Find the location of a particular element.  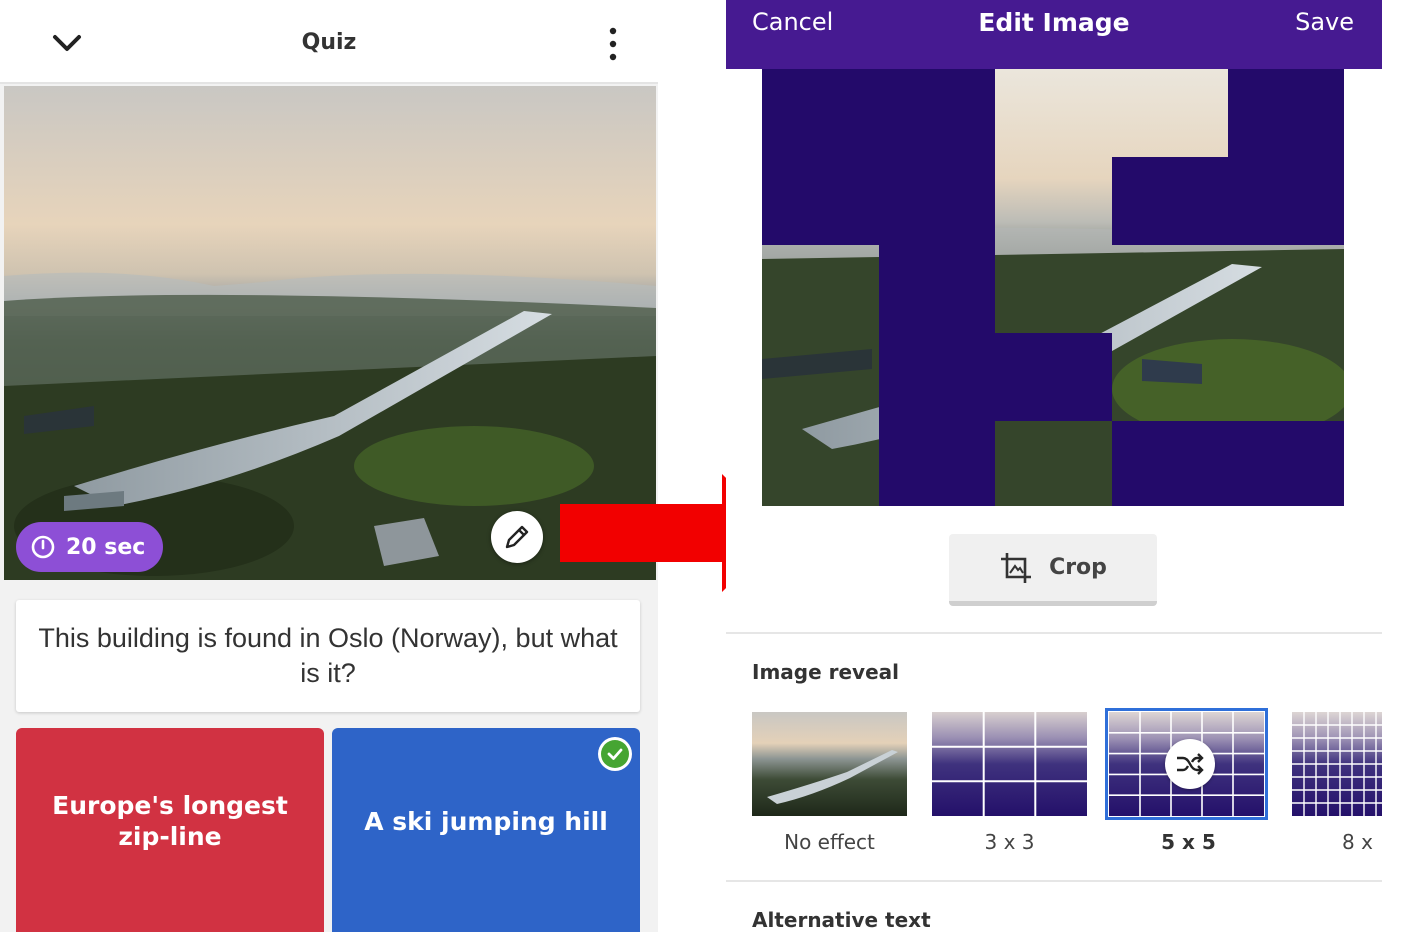

correct-answer-badge is located at coordinates (615, 754).